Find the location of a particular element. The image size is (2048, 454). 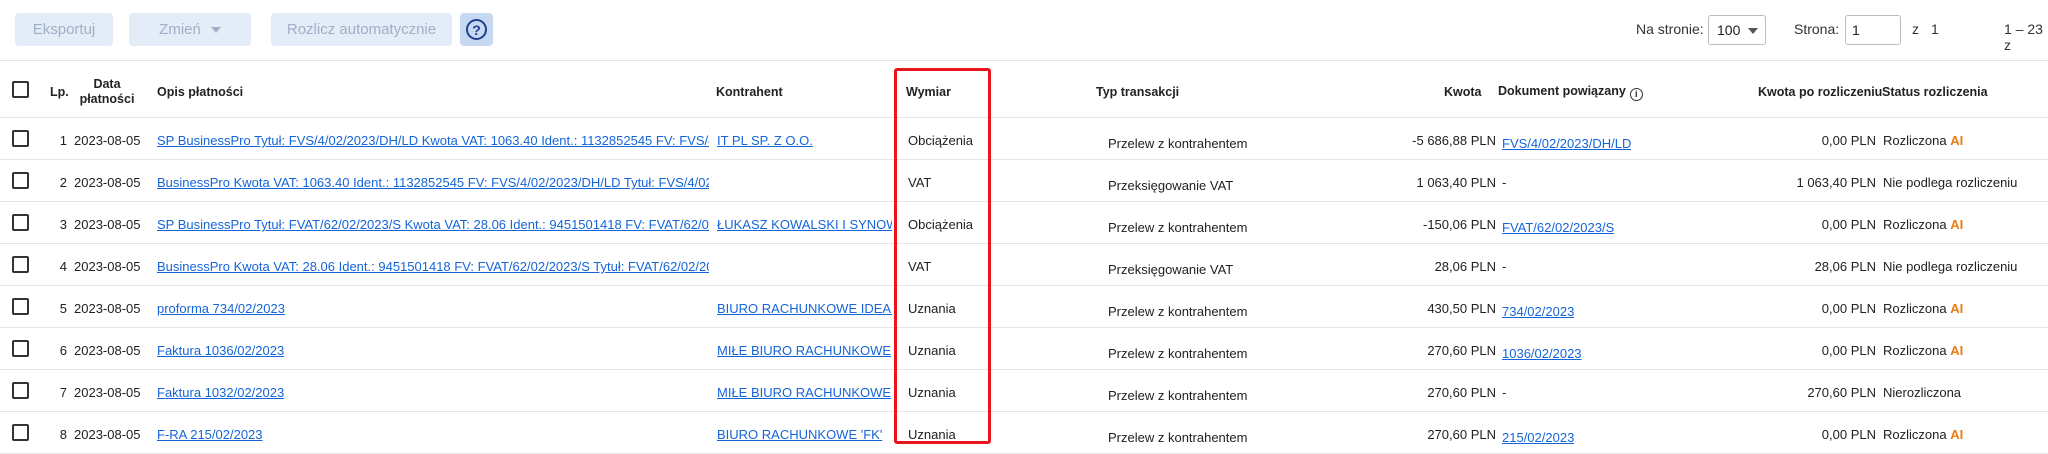

row-related-doc-link: 734/02/2023 is located at coordinates (1538, 311).